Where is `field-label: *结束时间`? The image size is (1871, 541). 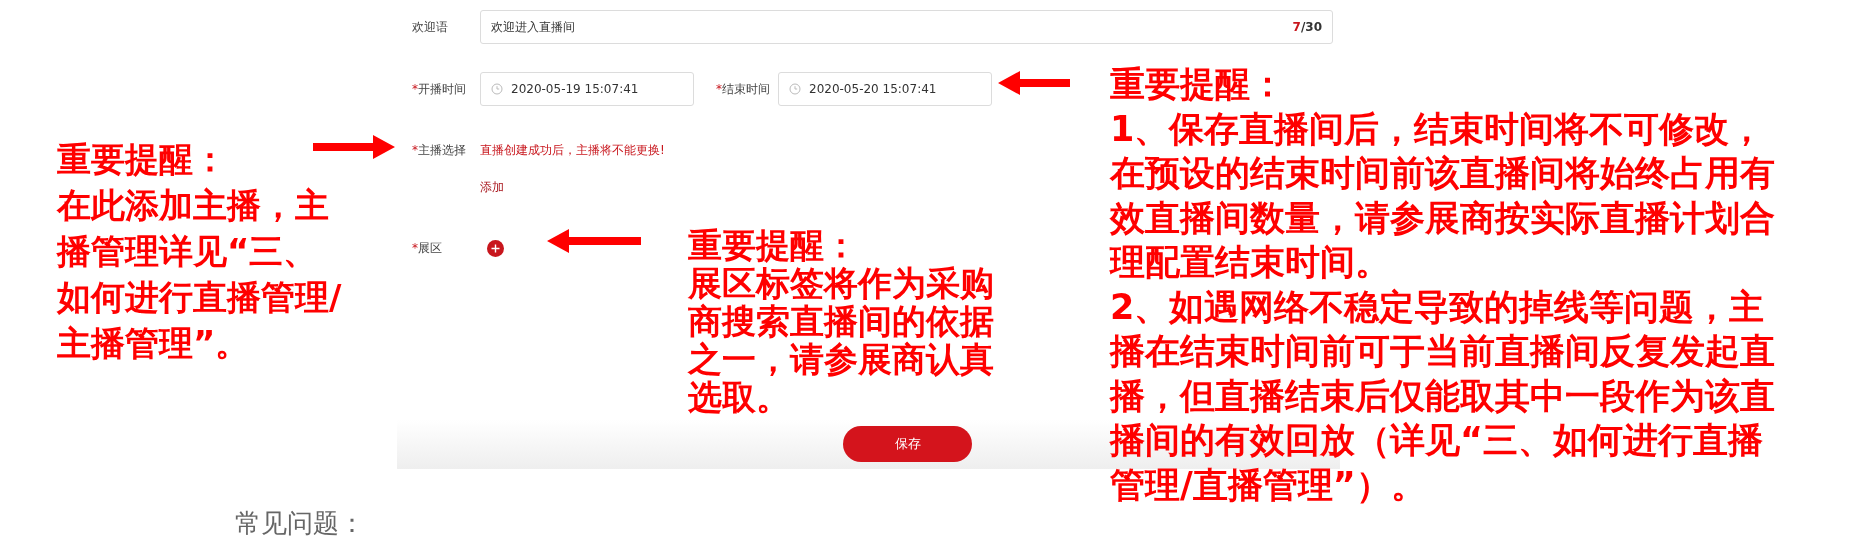 field-label: *结束时间 is located at coordinates (743, 89).